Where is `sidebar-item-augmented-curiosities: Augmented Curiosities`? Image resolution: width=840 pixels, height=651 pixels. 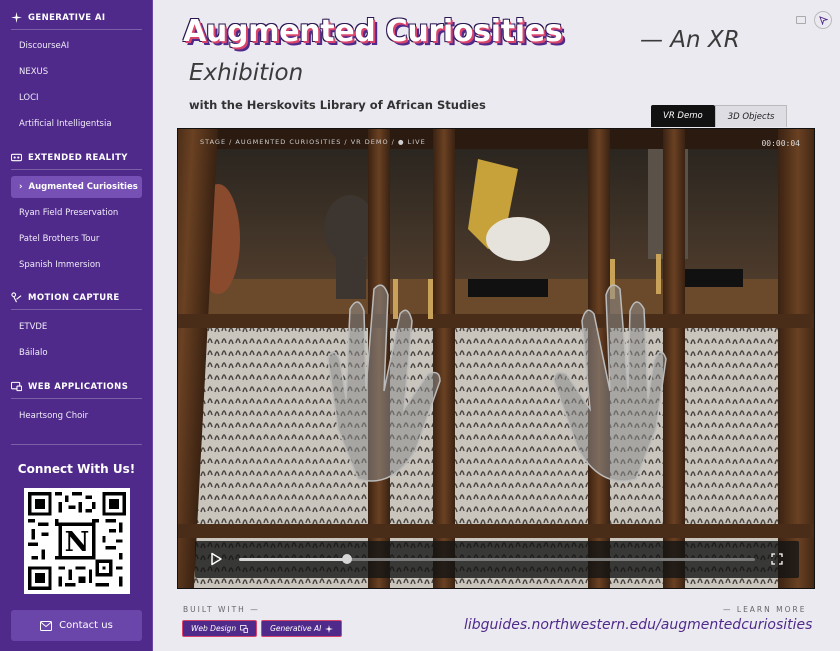 sidebar-item-augmented-curiosities: Augmented Curiosities is located at coordinates (76, 187).